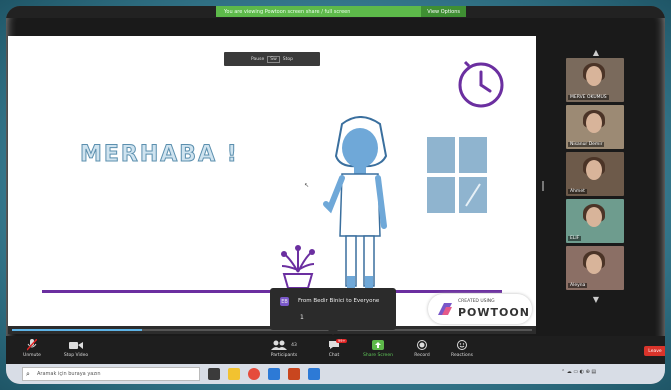 The width and height of the screenshot is (671, 390). I want to click on pause-label: Pause, so click(257, 59).